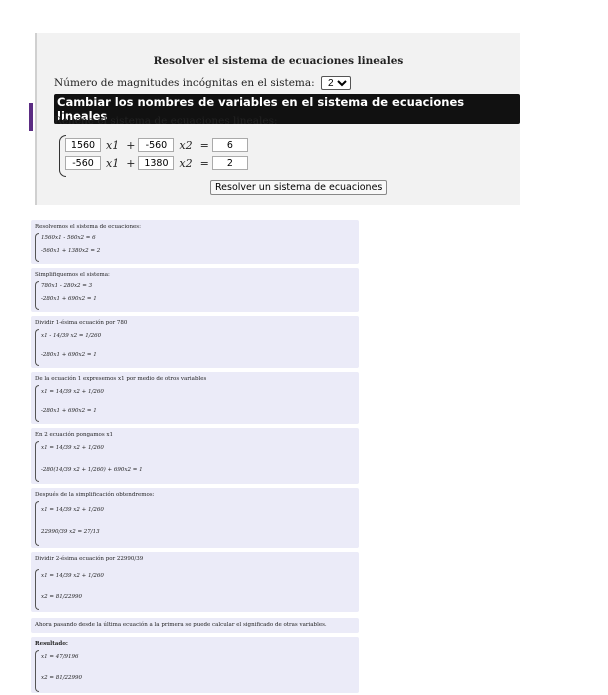 This screenshot has width=608, height=695. What do you see at coordinates (83, 163) in the screenshot?
I see `coef-2-1-input` at bounding box center [83, 163].